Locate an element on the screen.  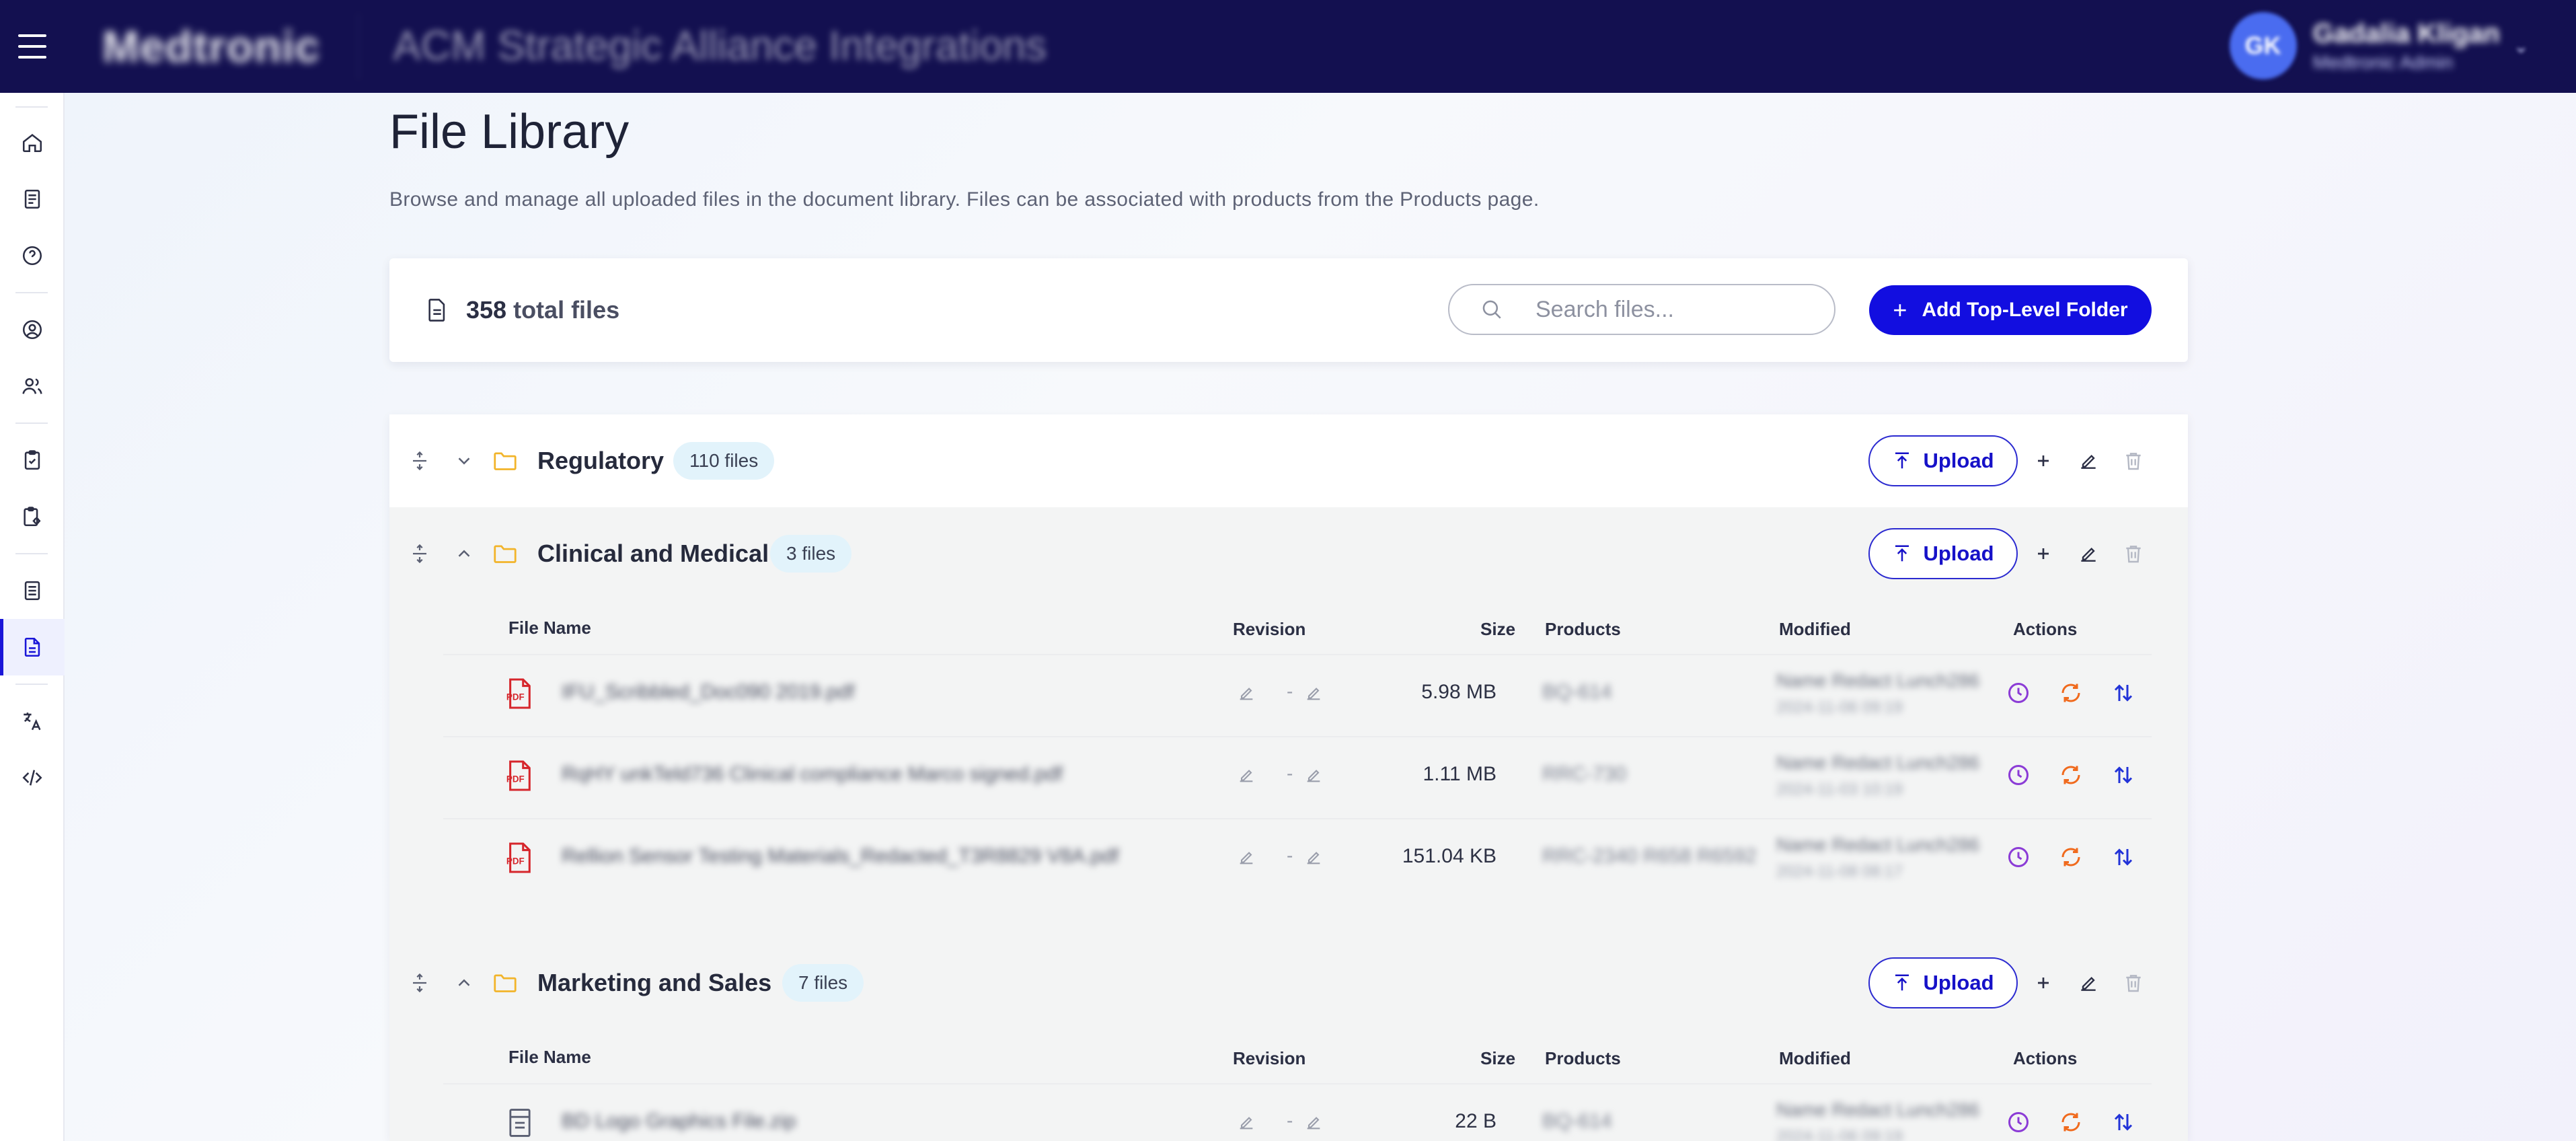
sidebar-item-developer is located at coordinates (32, 777).